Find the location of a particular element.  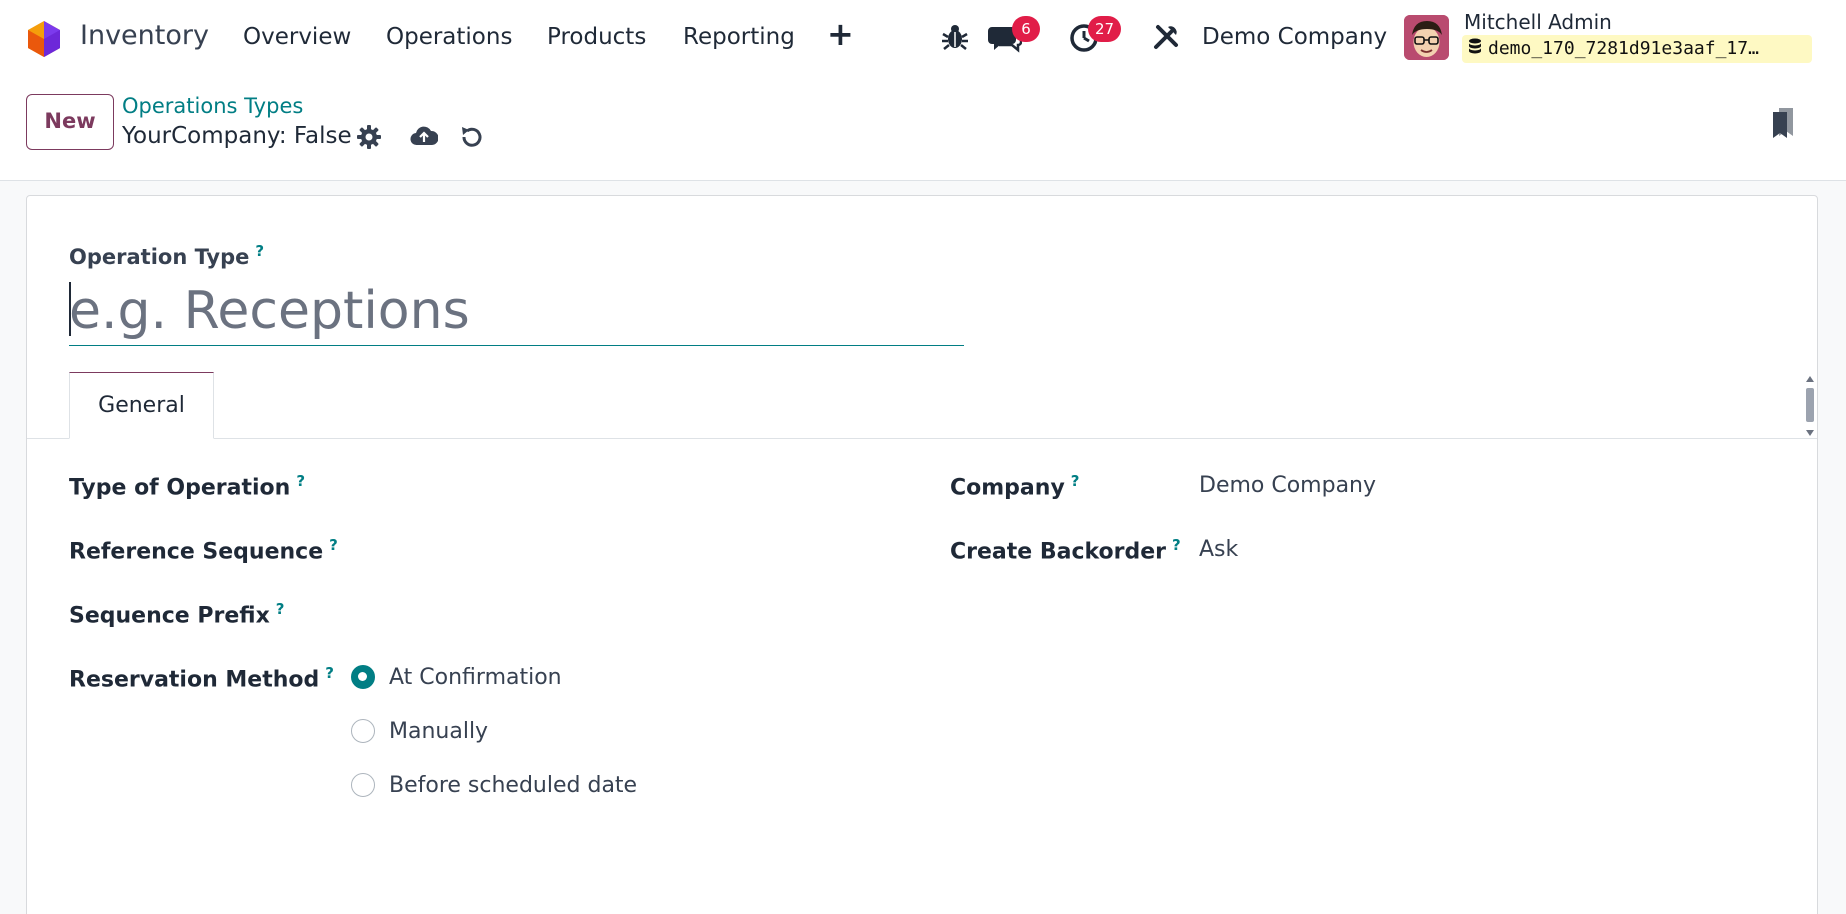

create-backorder-text: Create Backorder is located at coordinates (1058, 552).